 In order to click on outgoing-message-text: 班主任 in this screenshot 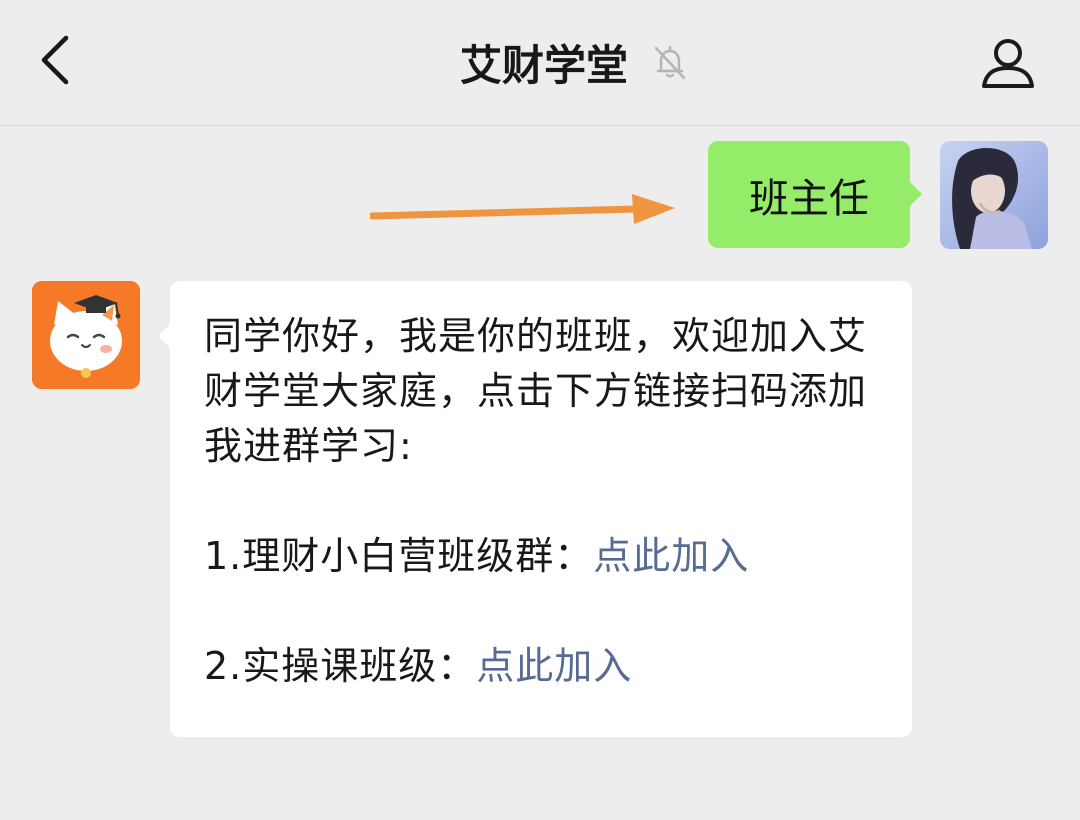, I will do `click(809, 198)`.